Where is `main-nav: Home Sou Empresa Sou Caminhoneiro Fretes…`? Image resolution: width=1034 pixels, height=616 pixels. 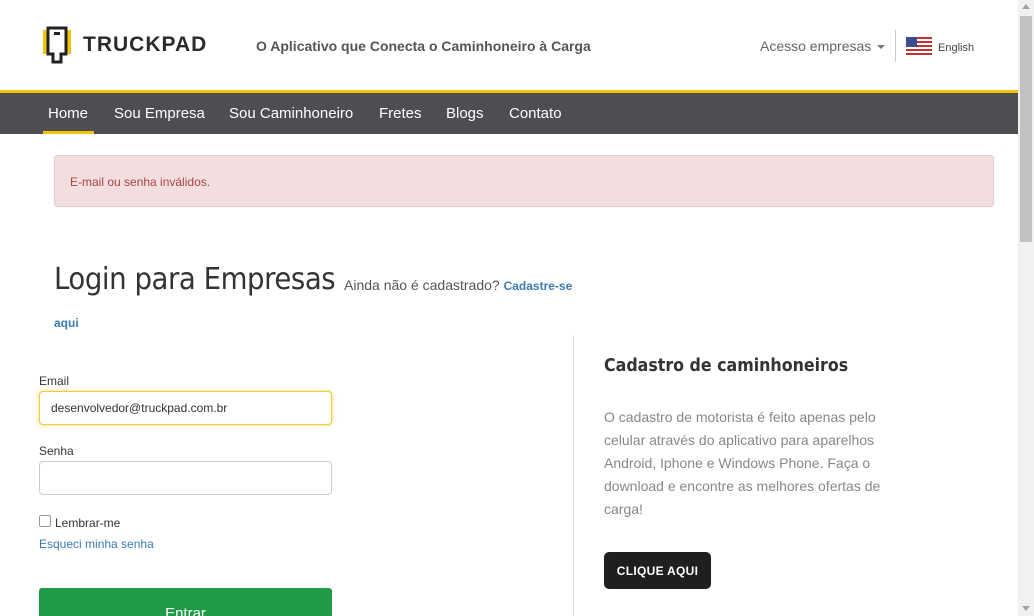 main-nav: Home Sou Empresa Sou Caminhoneiro Fretes… is located at coordinates (509, 112).